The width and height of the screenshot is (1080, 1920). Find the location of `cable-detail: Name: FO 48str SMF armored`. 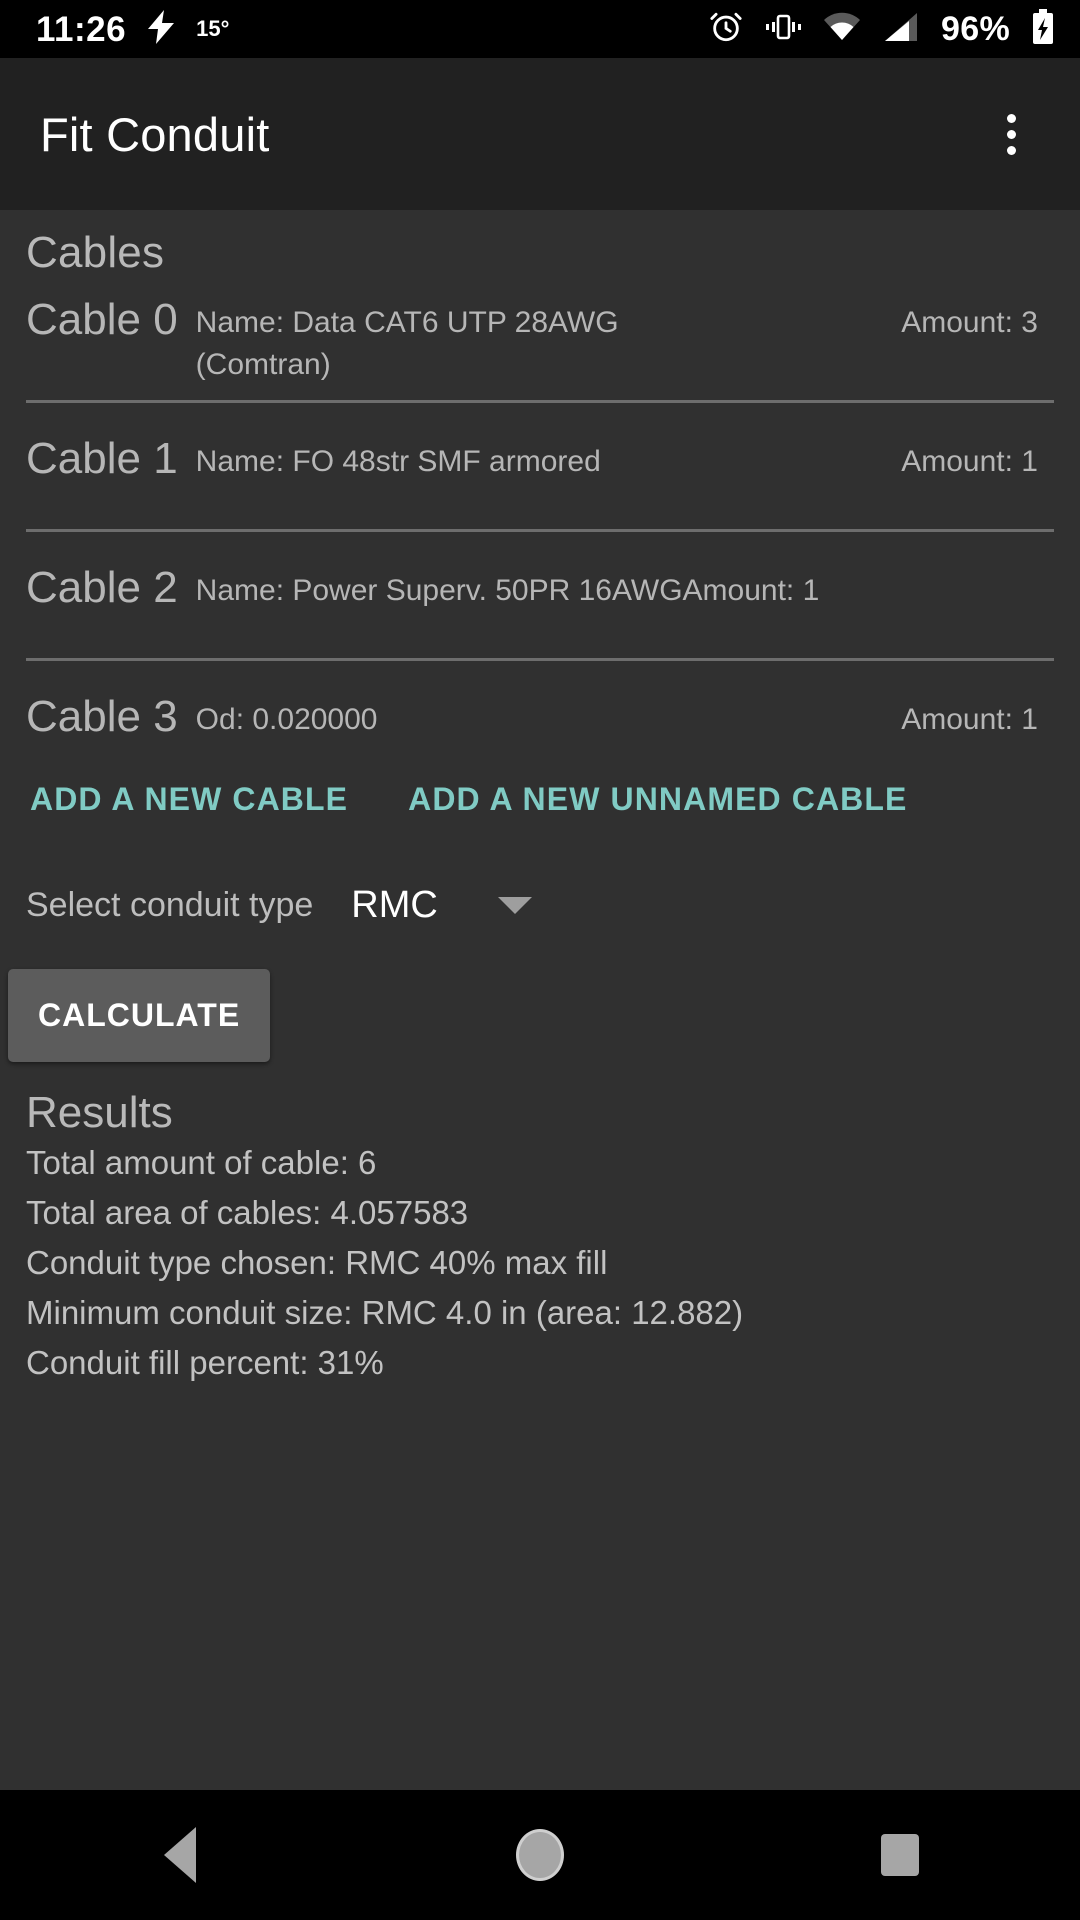

cable-detail: Name: FO 48str SMF armored is located at coordinates (398, 461).